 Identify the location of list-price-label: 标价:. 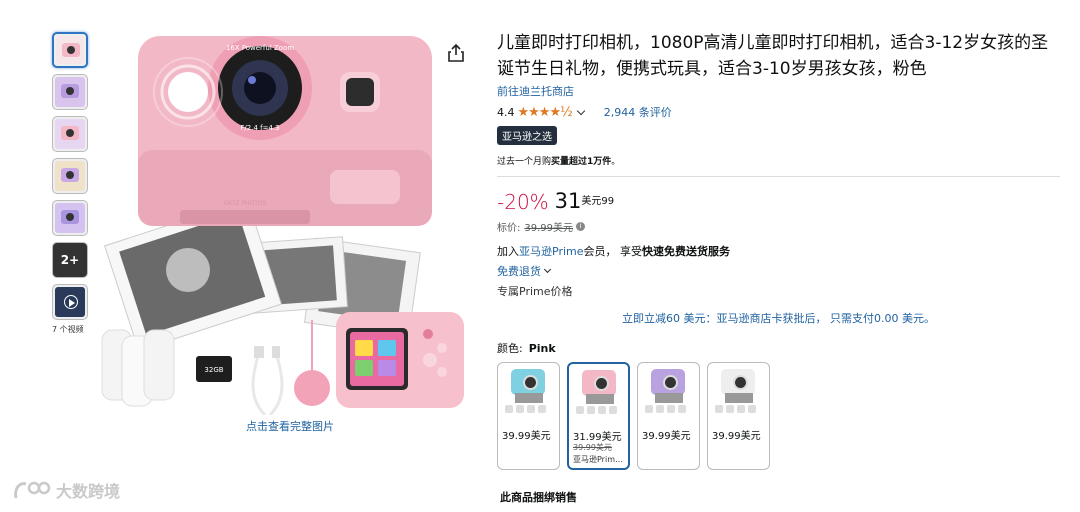
(509, 228).